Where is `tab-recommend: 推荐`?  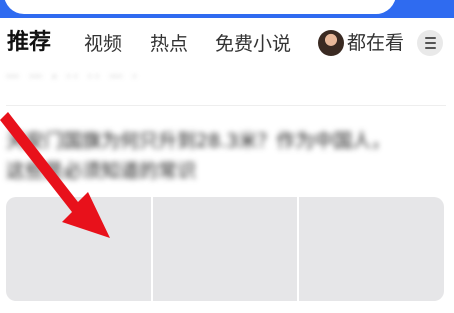
tab-recommend: 推荐 is located at coordinates (29, 43).